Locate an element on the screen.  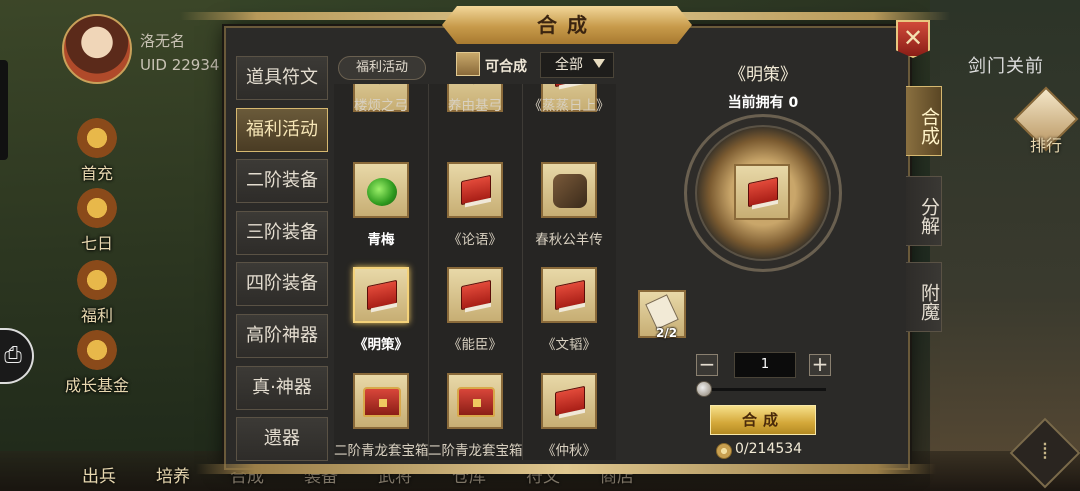
item-cell: 《论语》 is located at coordinates (475, 212).